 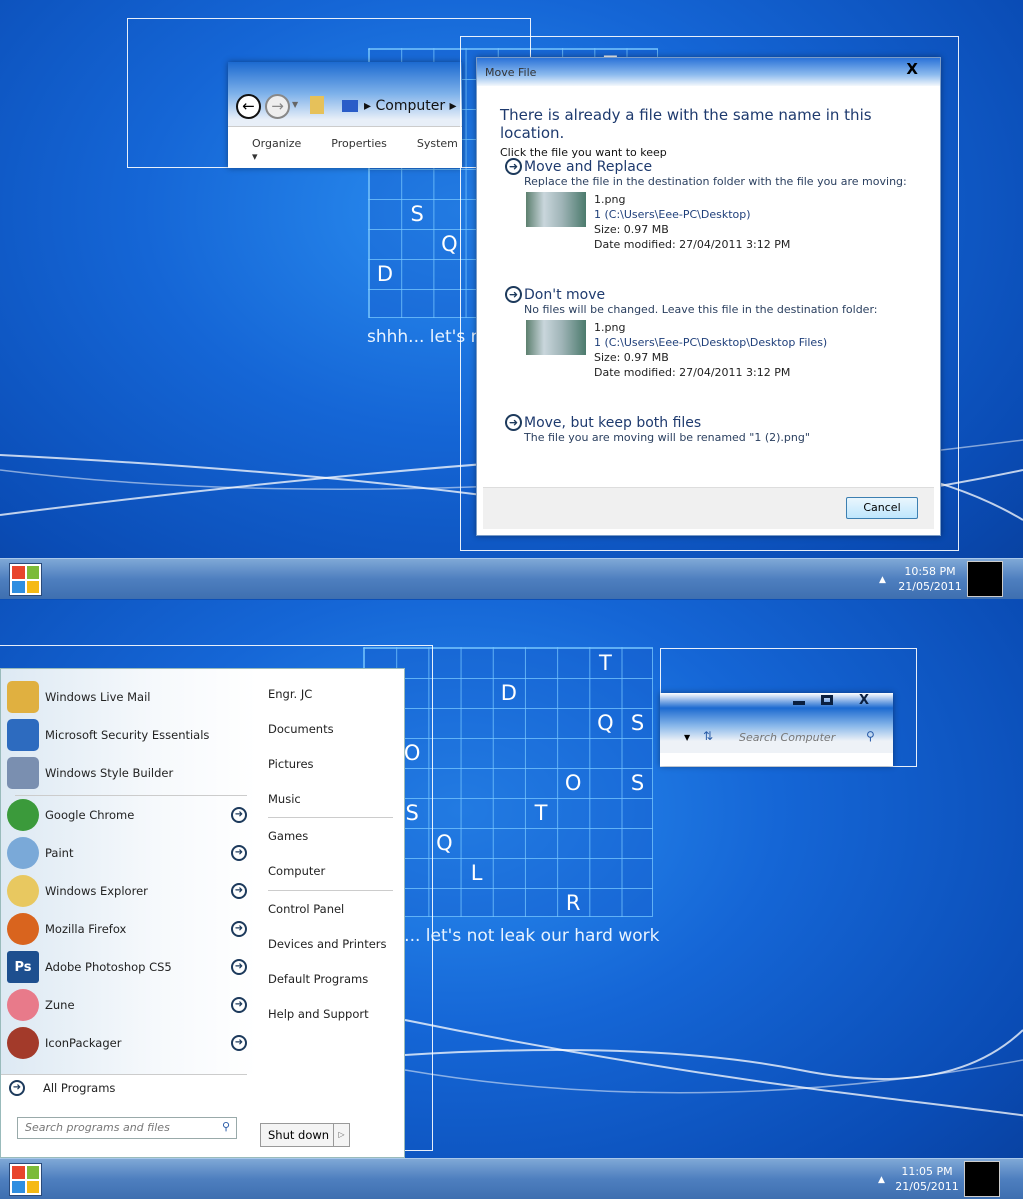 I want to click on start-menu-link: Pictures, so click(x=291, y=764).